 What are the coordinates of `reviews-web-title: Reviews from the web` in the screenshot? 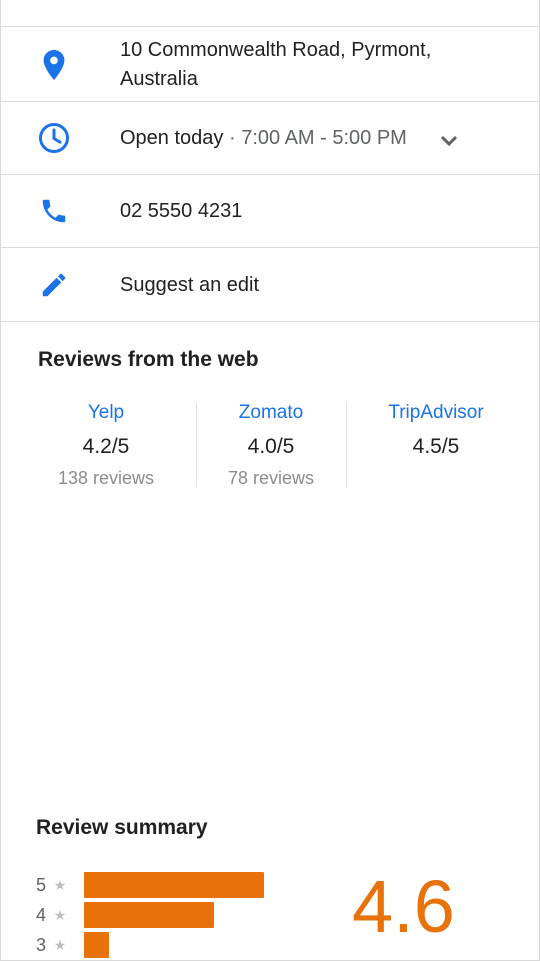 It's located at (148, 359).